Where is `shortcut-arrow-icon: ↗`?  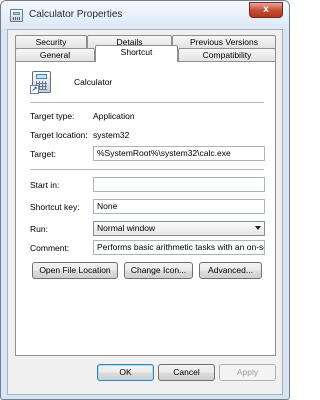 shortcut-arrow-icon: ↗ is located at coordinates (34, 89).